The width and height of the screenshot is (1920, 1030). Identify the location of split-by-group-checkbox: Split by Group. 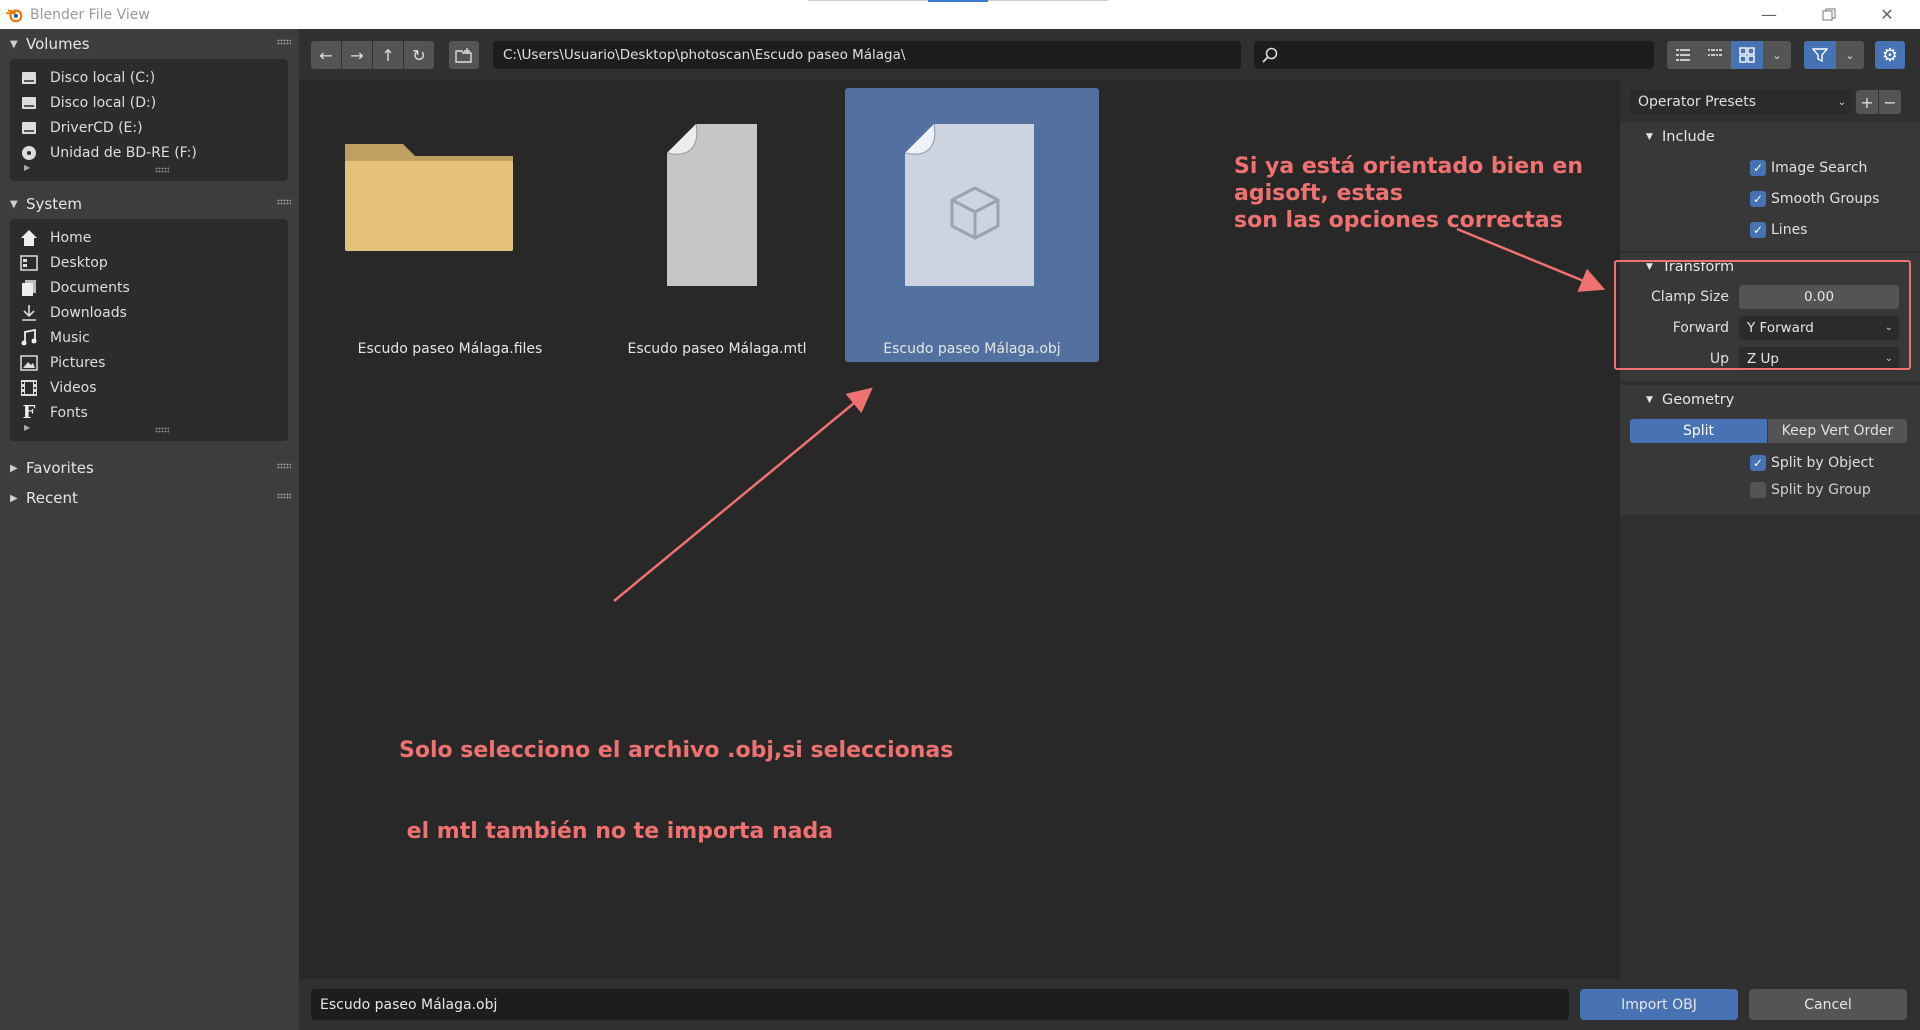
(1770, 489).